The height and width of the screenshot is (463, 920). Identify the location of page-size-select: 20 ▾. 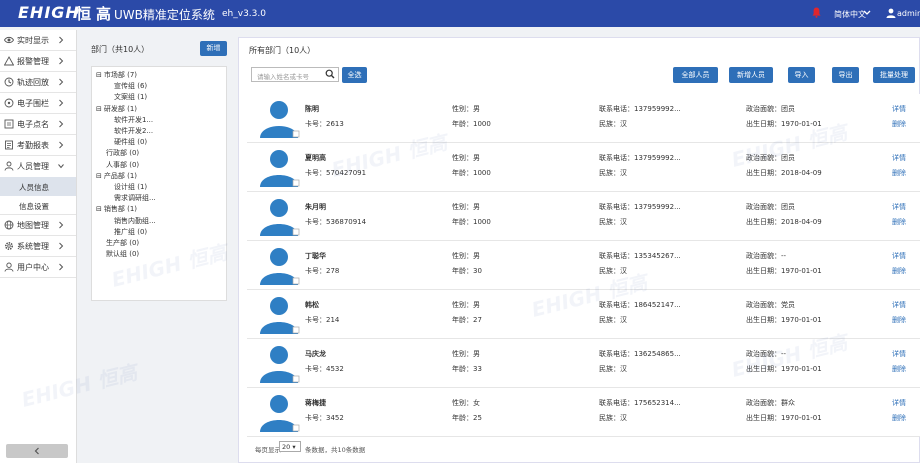
(290, 446).